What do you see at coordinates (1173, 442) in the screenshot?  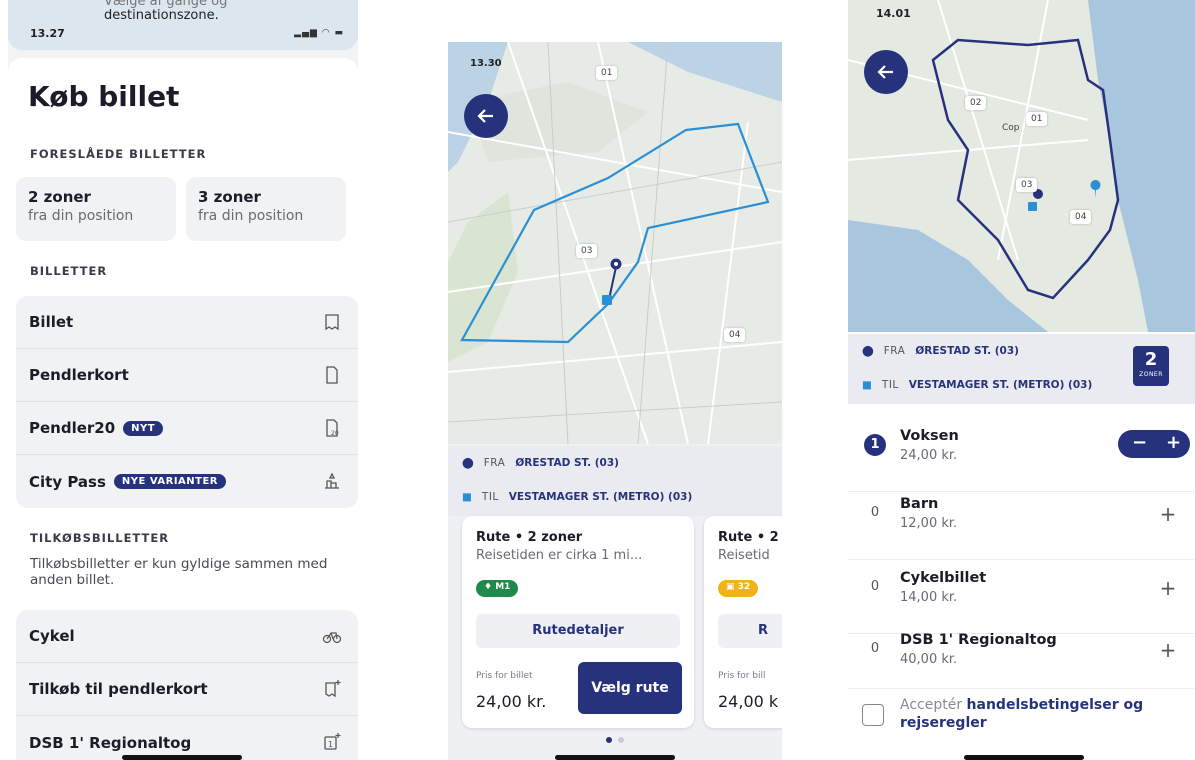 I see `increment-button: +` at bounding box center [1173, 442].